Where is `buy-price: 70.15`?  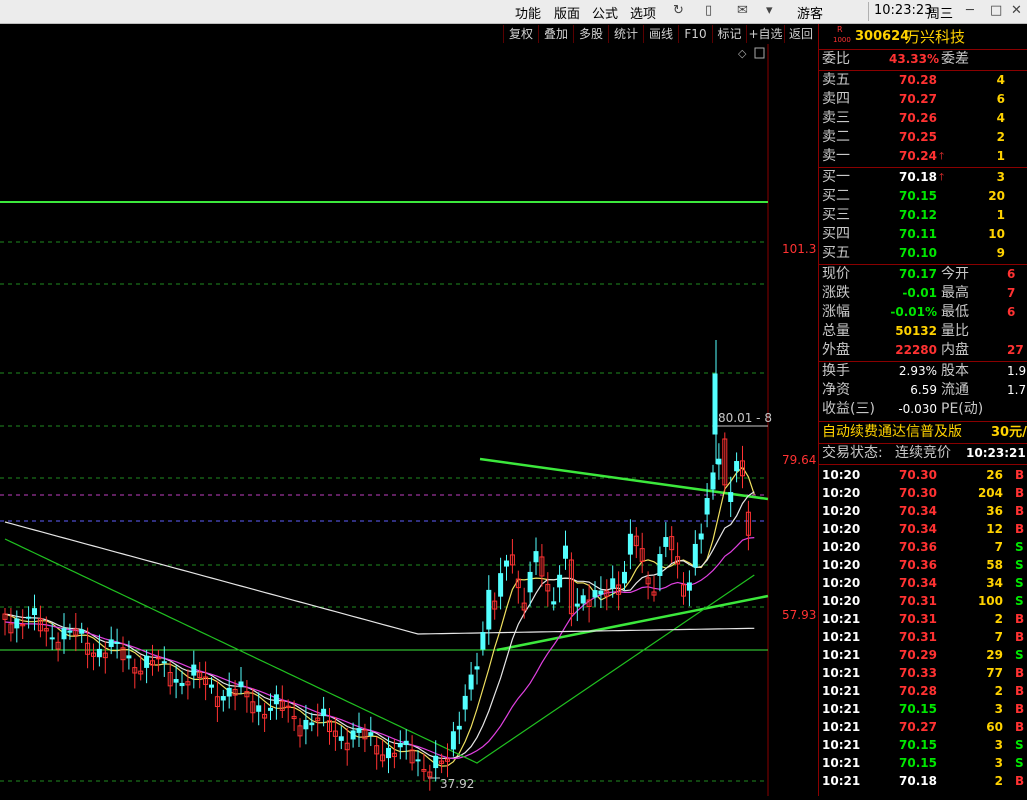
buy-price: 70.15 is located at coordinates (918, 196).